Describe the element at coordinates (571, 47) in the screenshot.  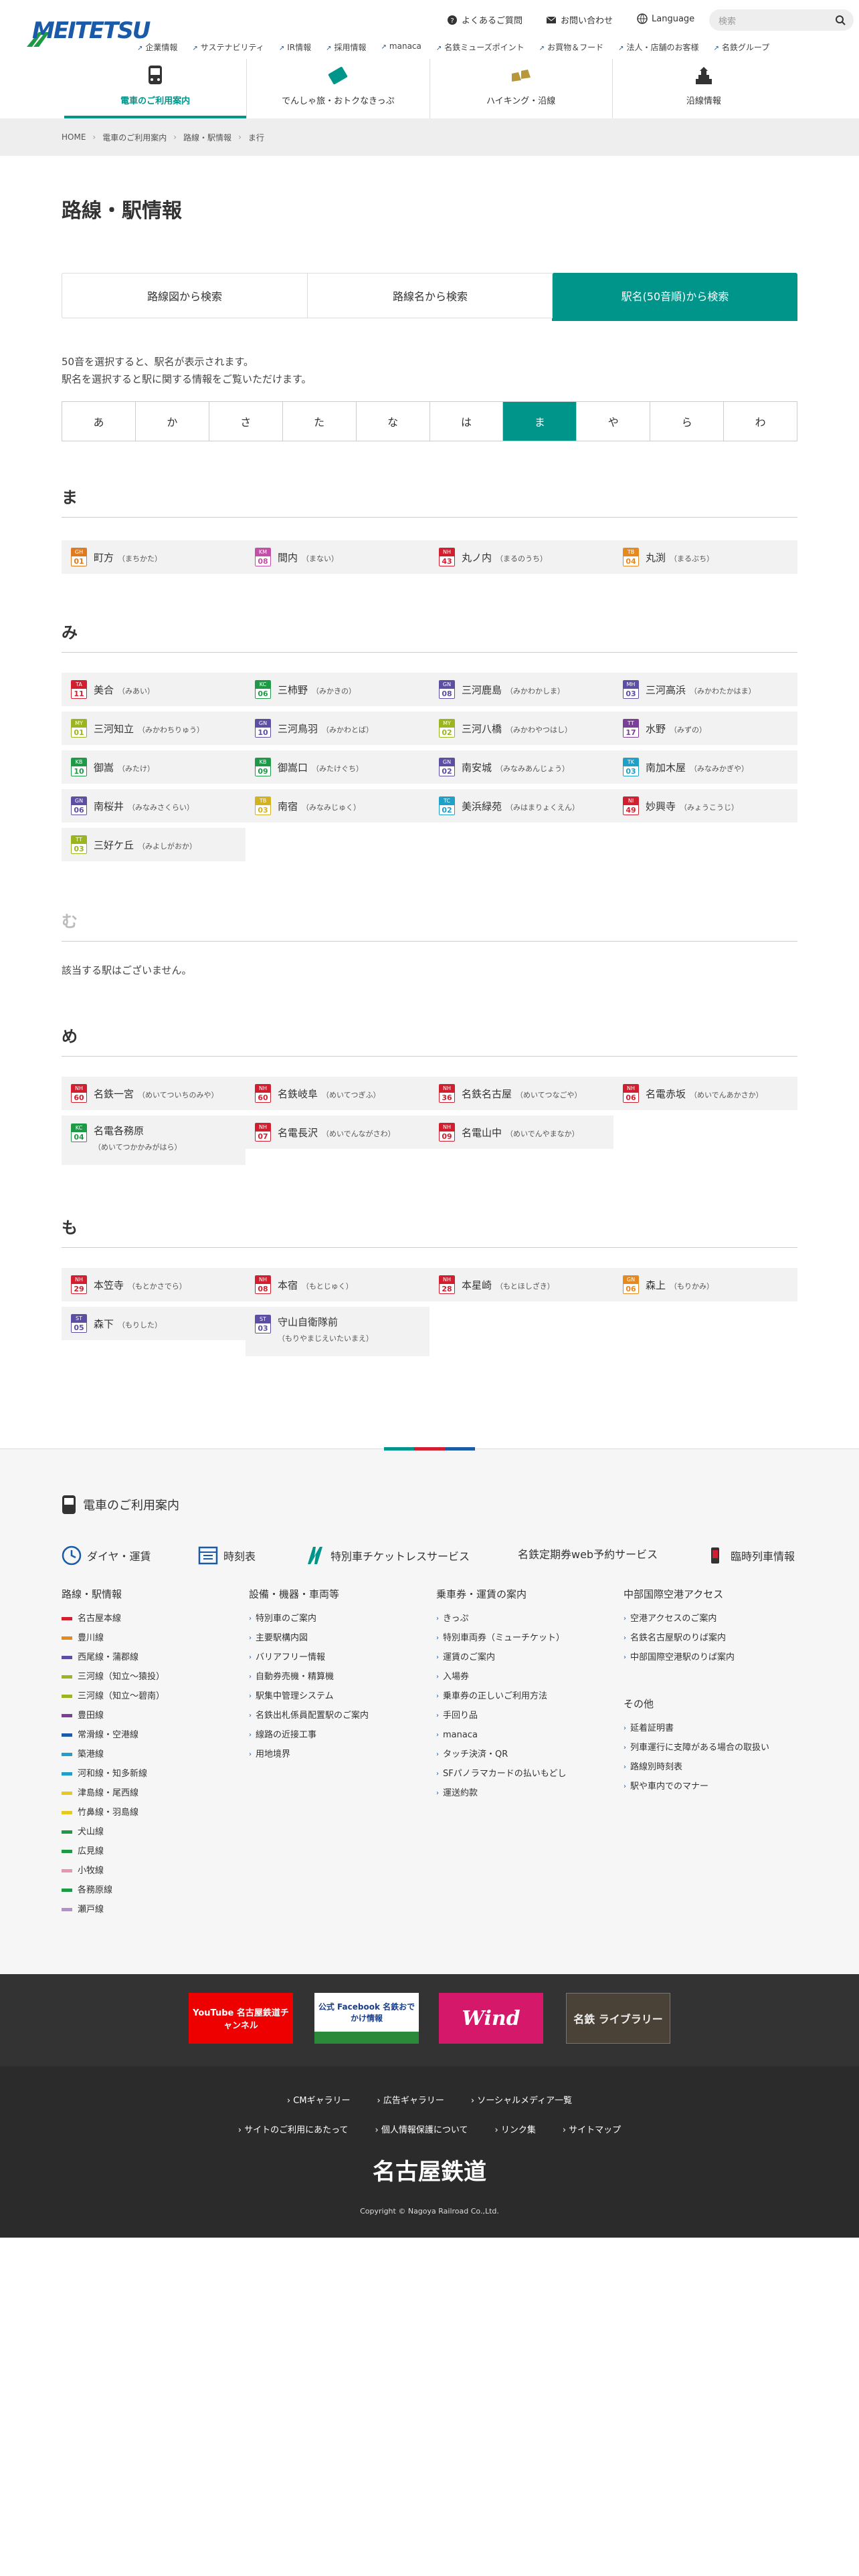
I see `sublink: お買物＆フード` at that location.